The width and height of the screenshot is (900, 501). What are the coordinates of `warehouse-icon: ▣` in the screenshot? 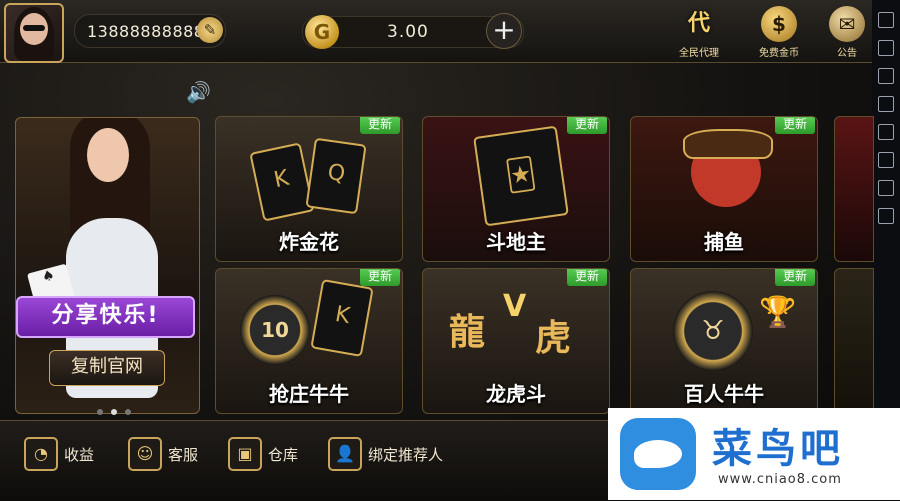 It's located at (245, 454).